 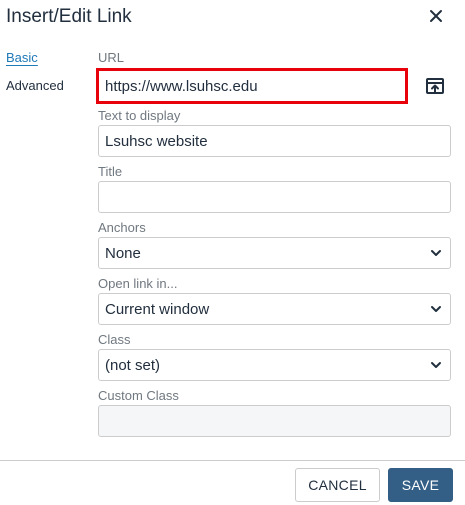 I want to click on class-value: (not set), so click(x=133, y=365).